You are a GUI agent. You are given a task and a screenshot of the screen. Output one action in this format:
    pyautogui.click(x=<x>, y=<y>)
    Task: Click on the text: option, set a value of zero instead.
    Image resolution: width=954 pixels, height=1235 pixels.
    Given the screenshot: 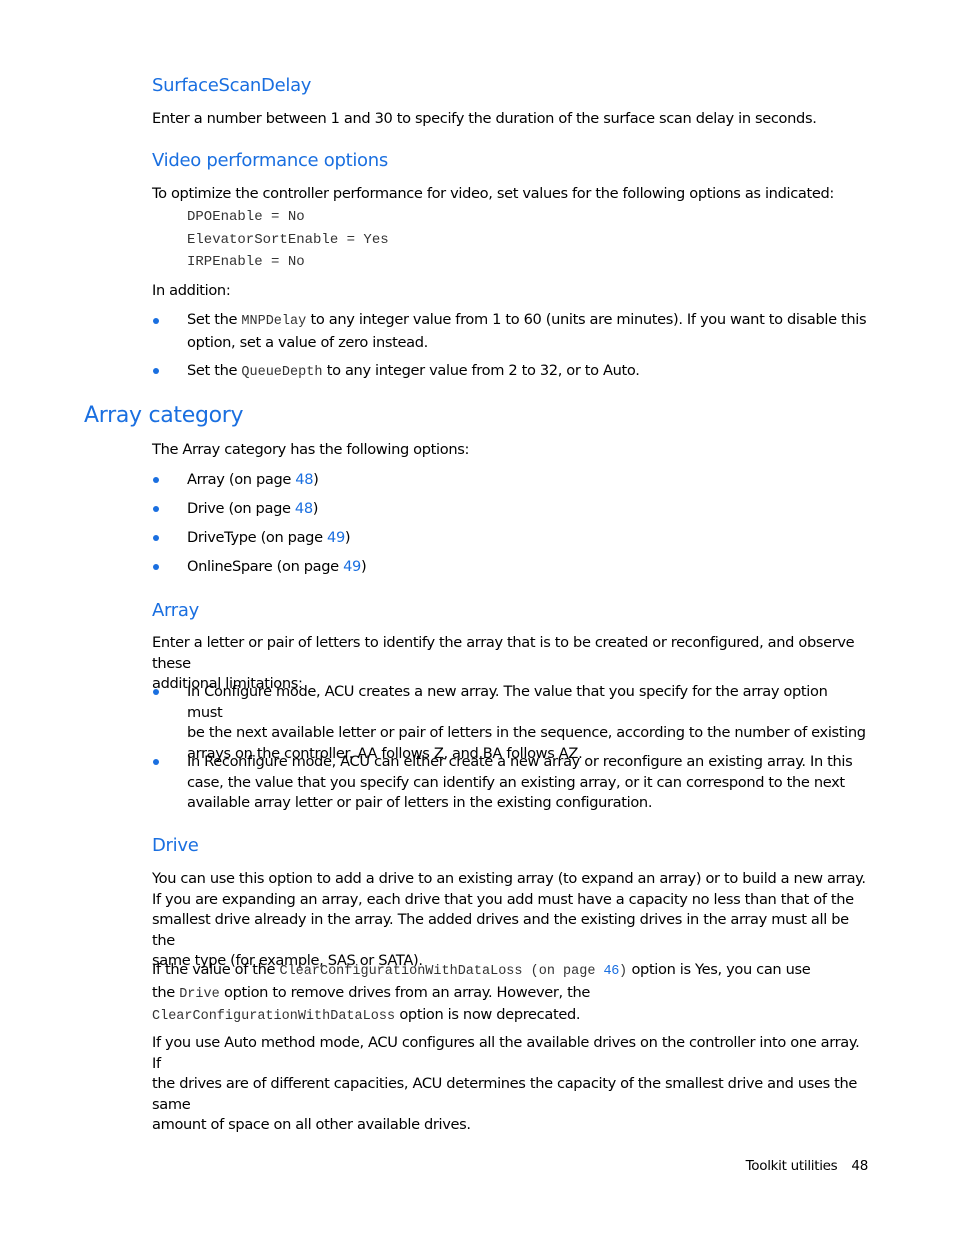 What is the action you would take?
    pyautogui.click(x=307, y=342)
    